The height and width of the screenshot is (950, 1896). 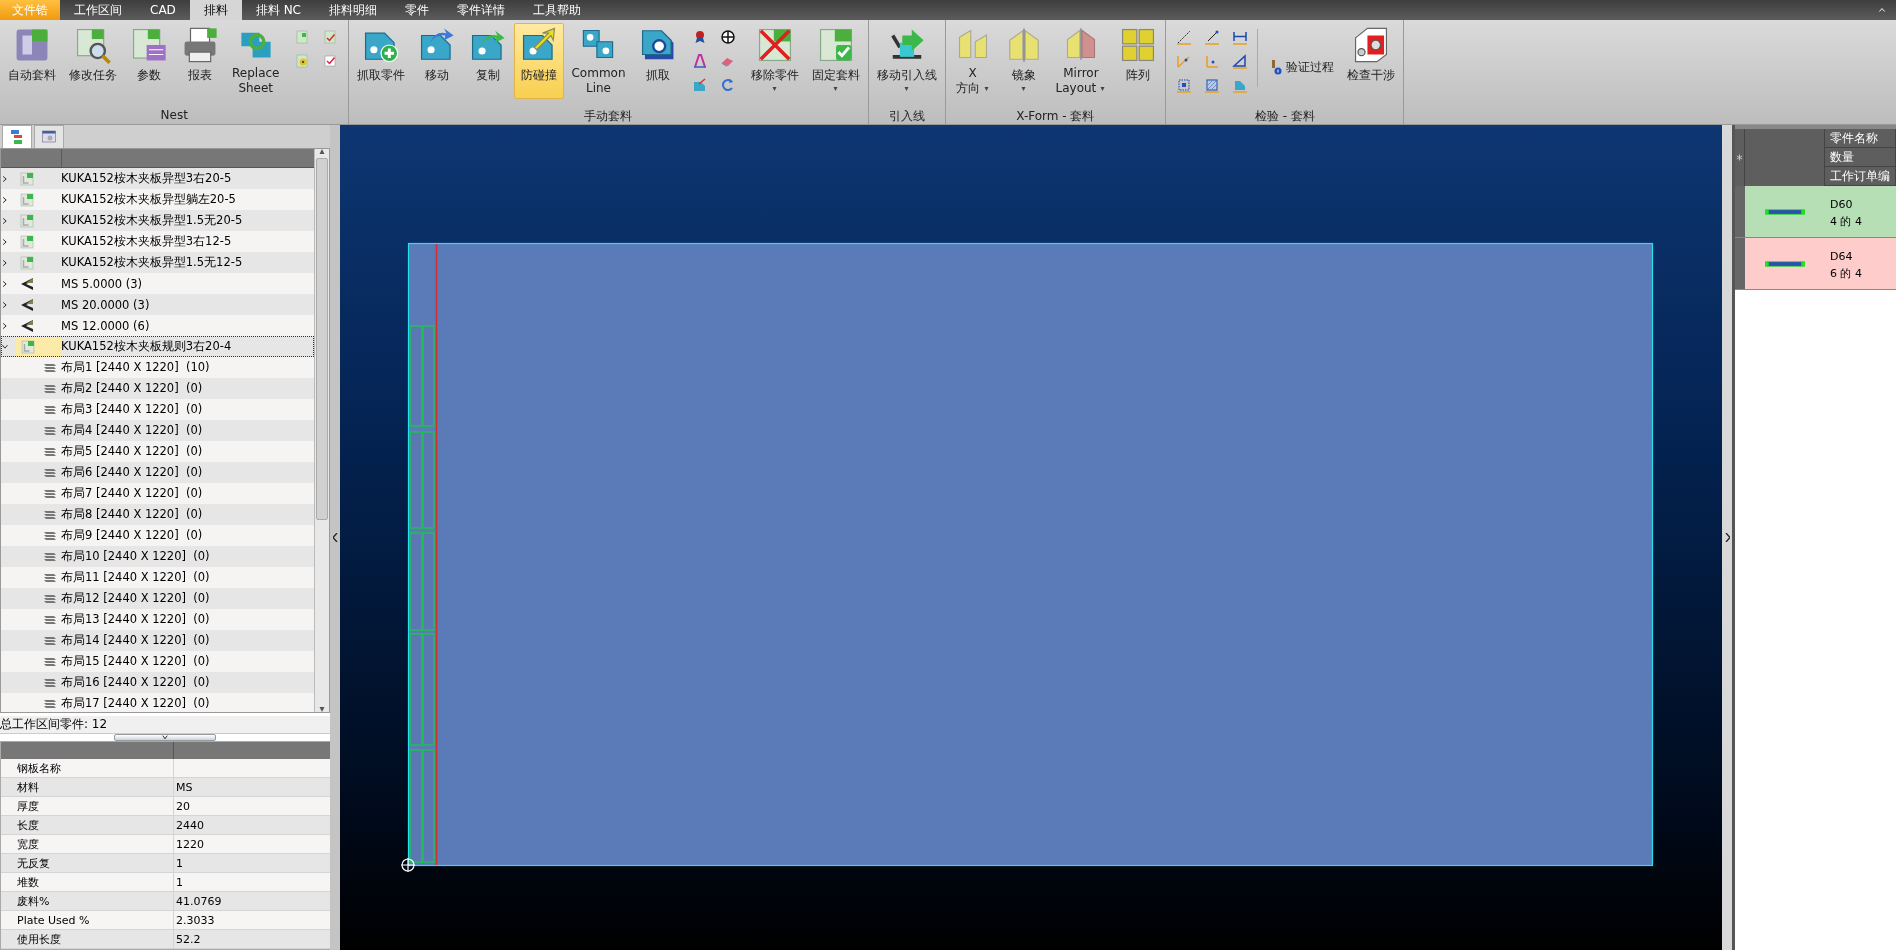 What do you see at coordinates (1882, 10) in the screenshot?
I see `minimize-ribbon-icon` at bounding box center [1882, 10].